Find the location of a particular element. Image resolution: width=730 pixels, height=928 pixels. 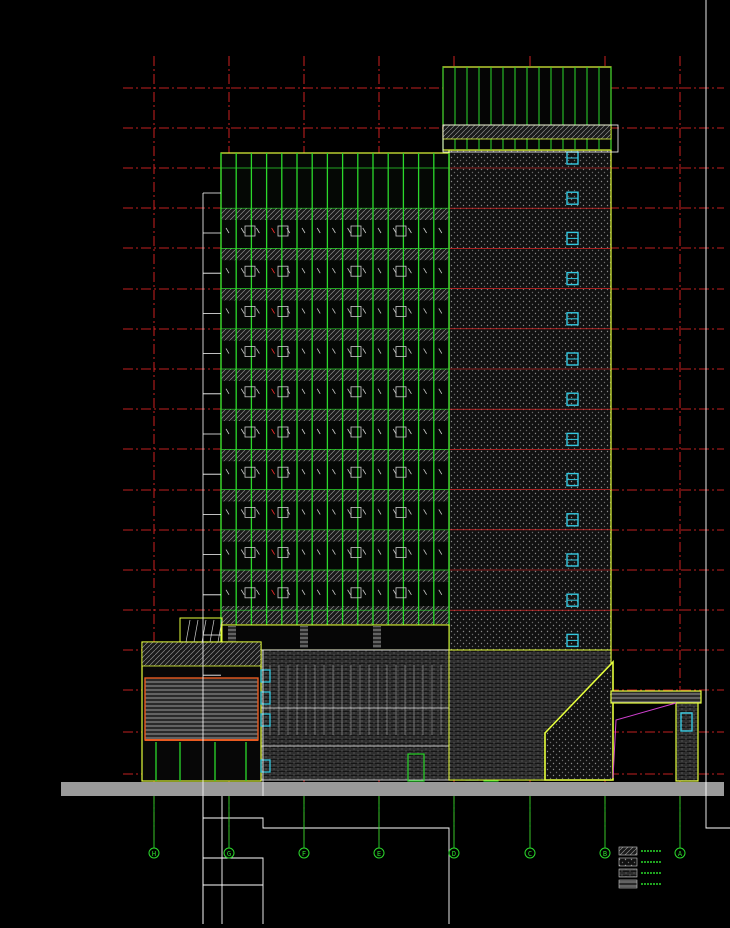

axis-label: C is located at coordinates (530, 854).